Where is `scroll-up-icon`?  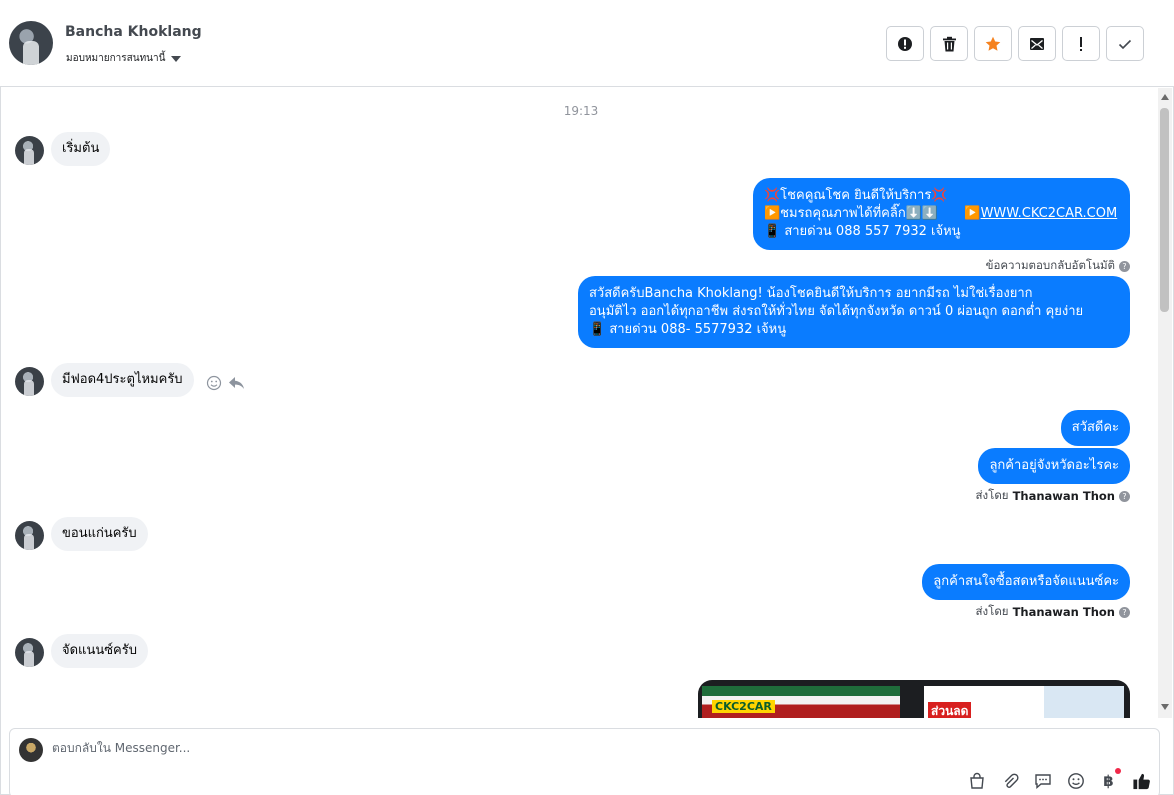
scroll-up-icon is located at coordinates (1165, 97).